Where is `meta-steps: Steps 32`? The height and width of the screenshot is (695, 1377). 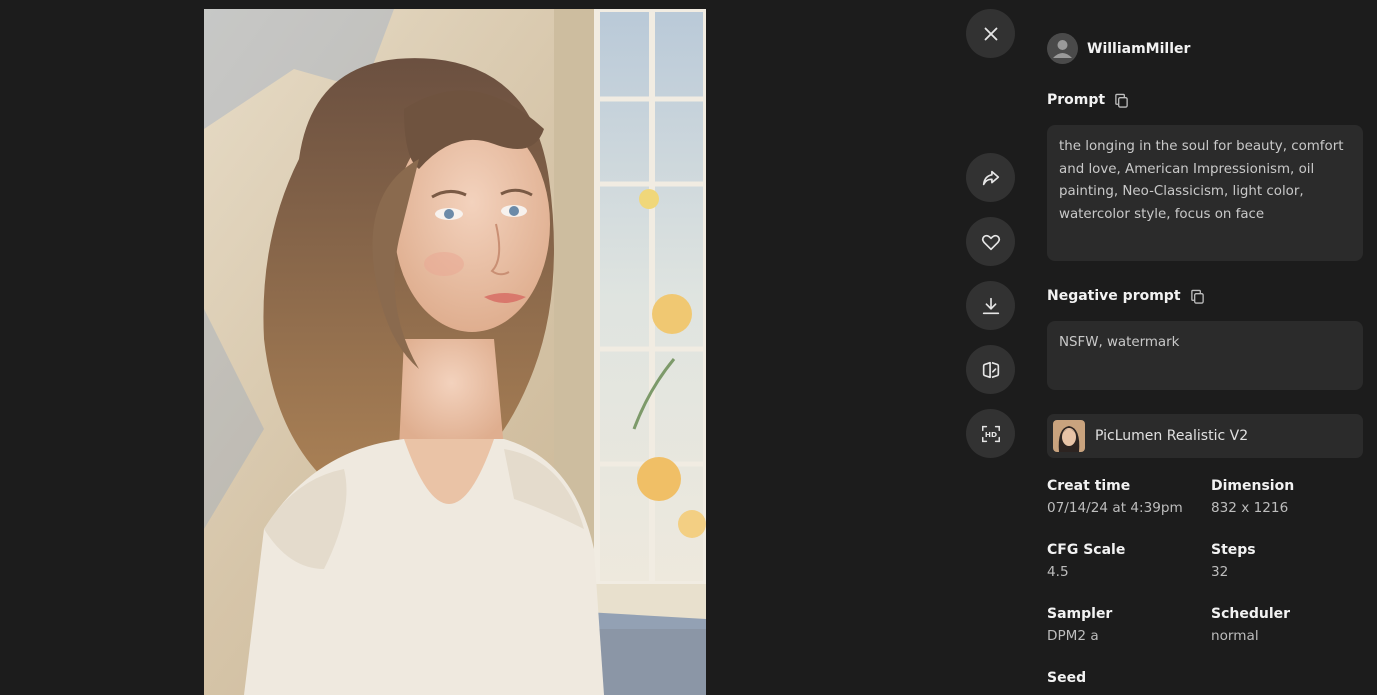 meta-steps: Steps 32 is located at coordinates (1233, 561).